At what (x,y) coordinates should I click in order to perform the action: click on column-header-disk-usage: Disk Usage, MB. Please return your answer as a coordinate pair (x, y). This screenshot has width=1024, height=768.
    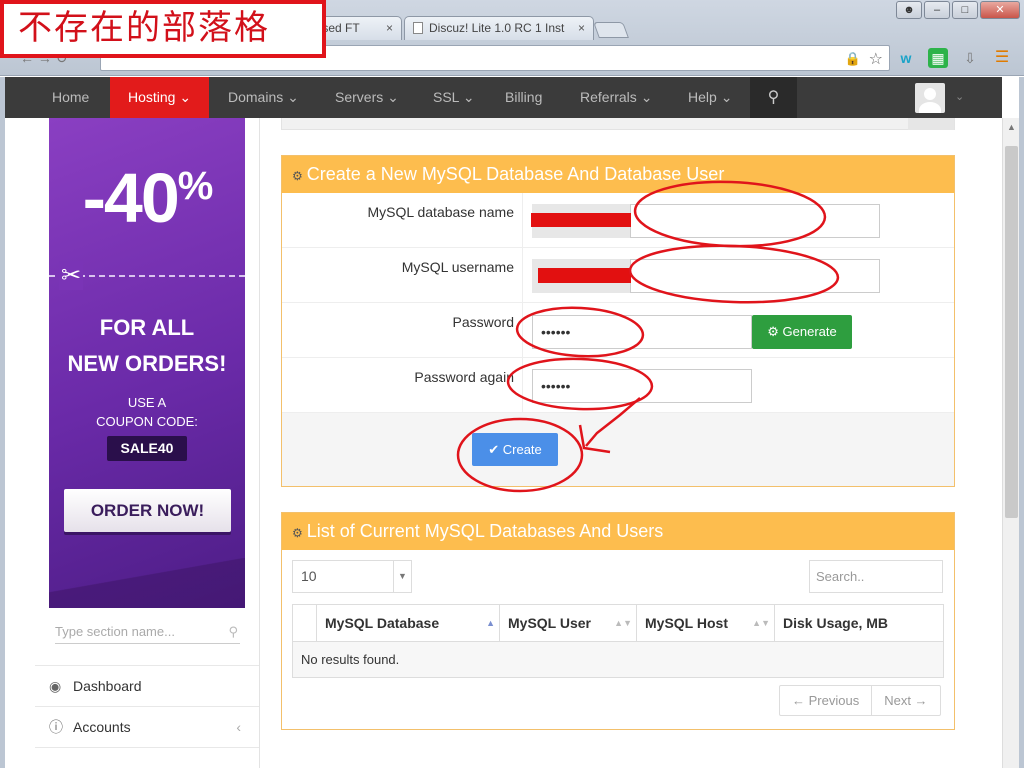
    Looking at the image, I should click on (858, 623).